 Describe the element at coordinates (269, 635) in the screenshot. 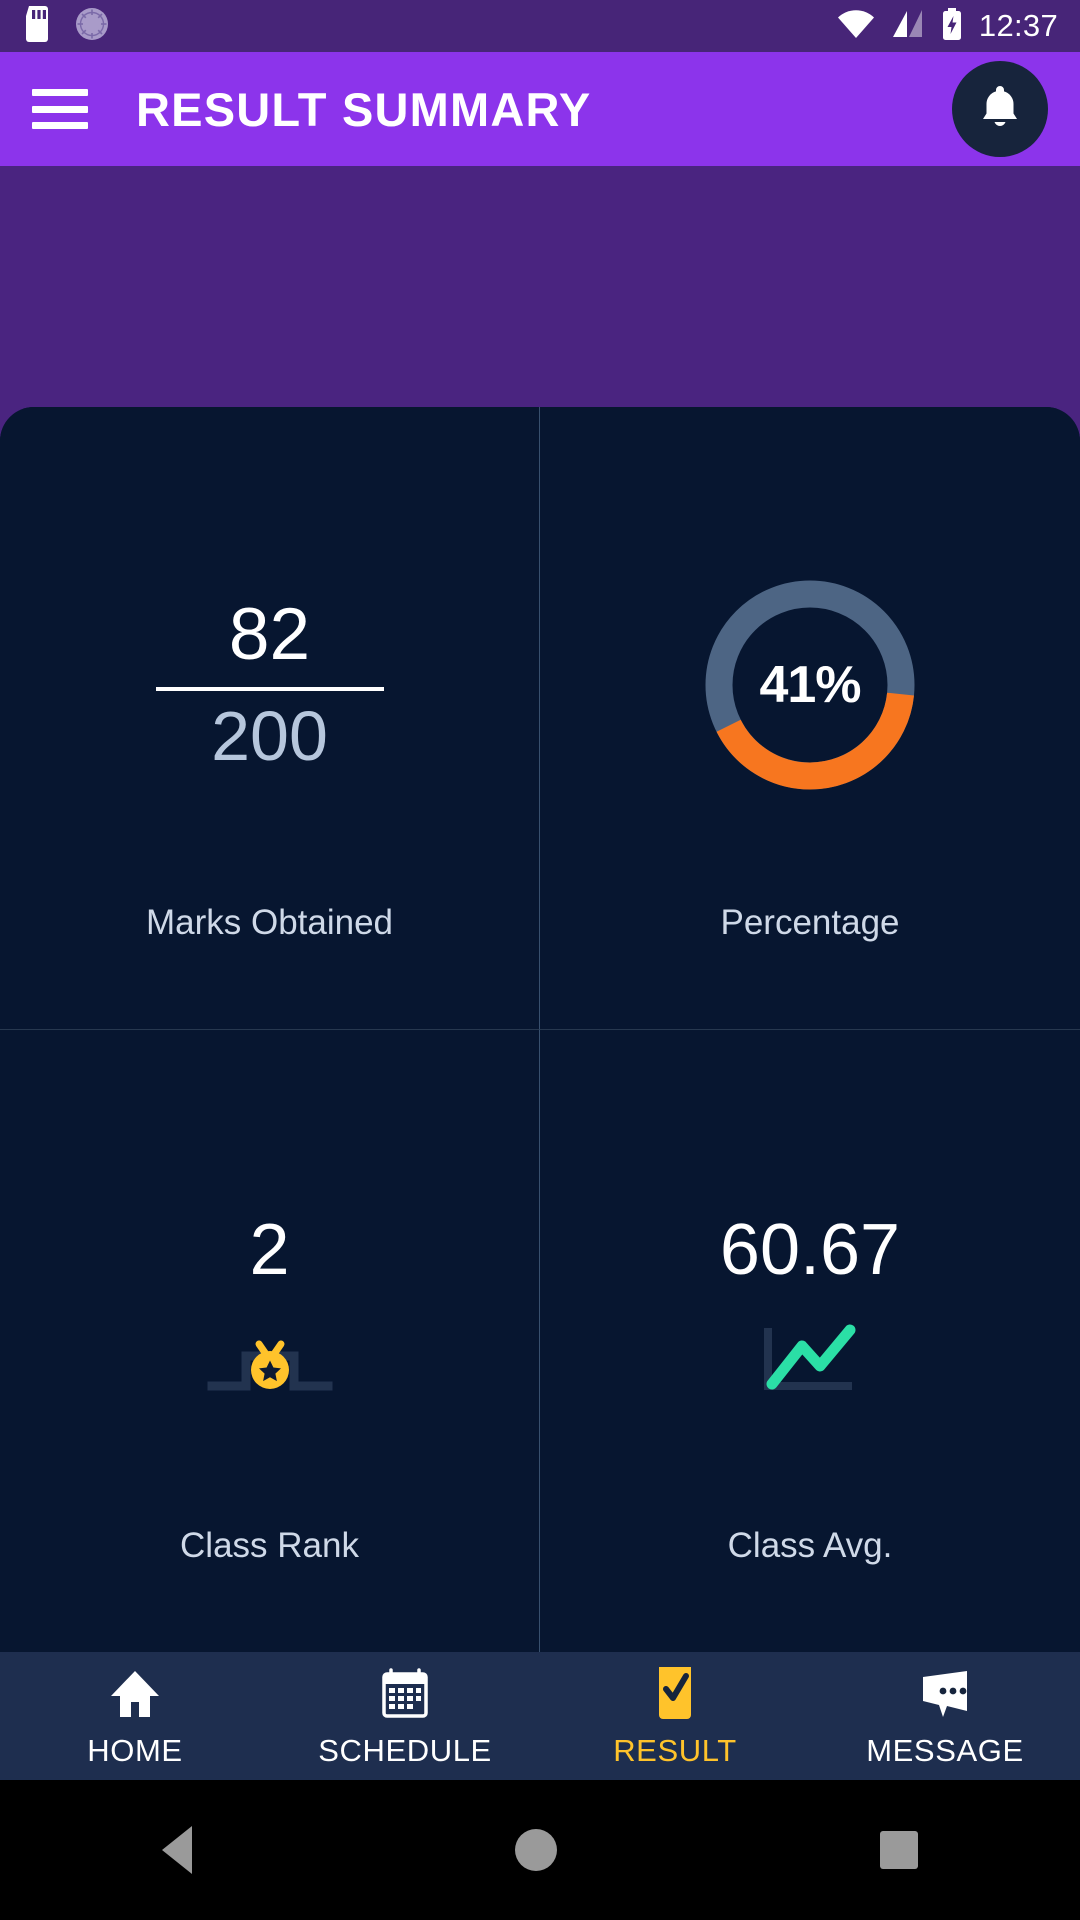

I see `marks-obtained-value: 82` at that location.